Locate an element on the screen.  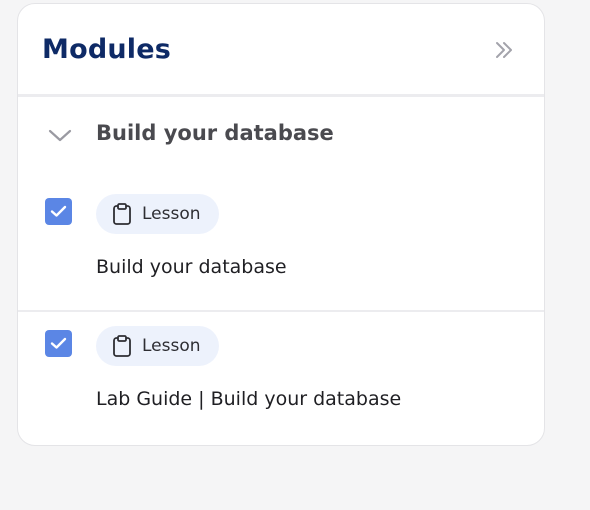
module-section-toggle: Build your database is located at coordinates (281, 132).